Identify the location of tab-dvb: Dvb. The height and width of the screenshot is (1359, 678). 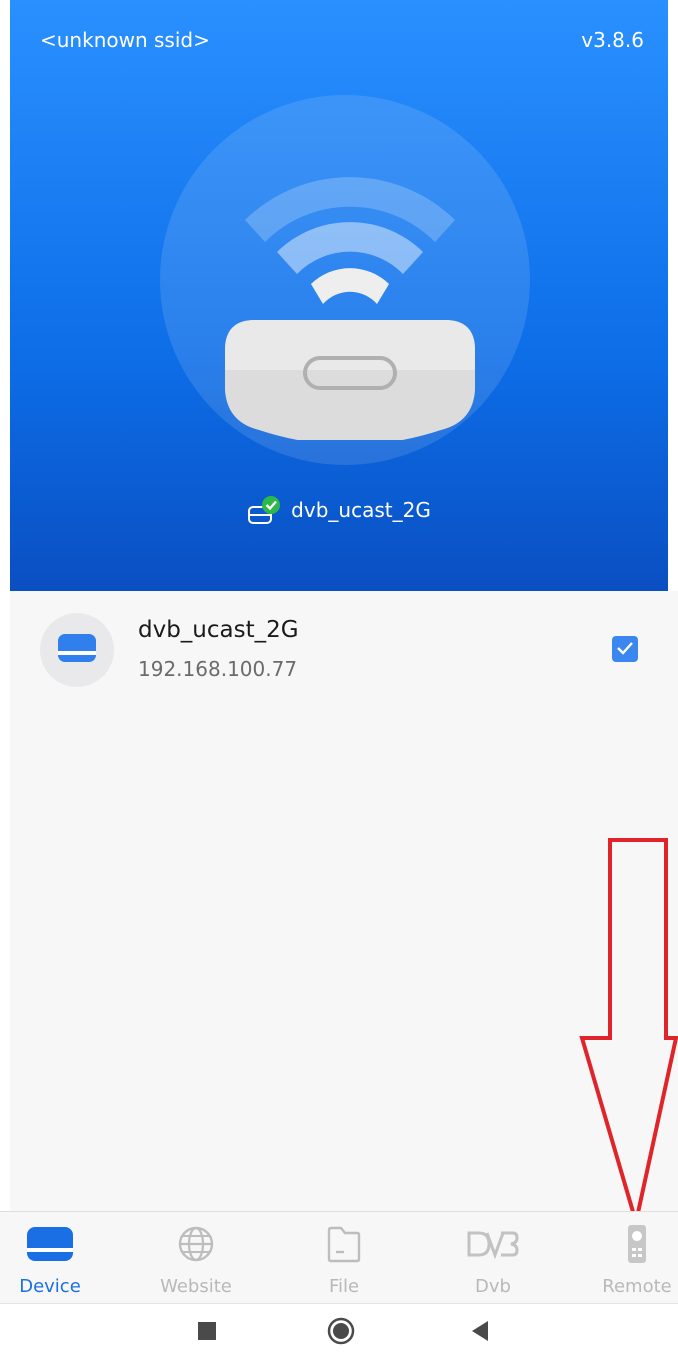
(493, 1265).